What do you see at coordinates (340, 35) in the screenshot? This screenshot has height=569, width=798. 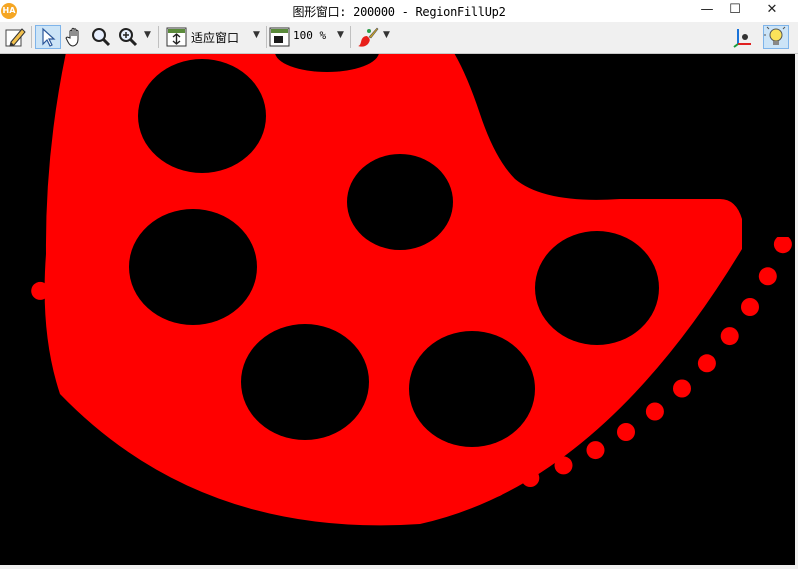 I see `zoom-percent-dropdown: ▼` at bounding box center [340, 35].